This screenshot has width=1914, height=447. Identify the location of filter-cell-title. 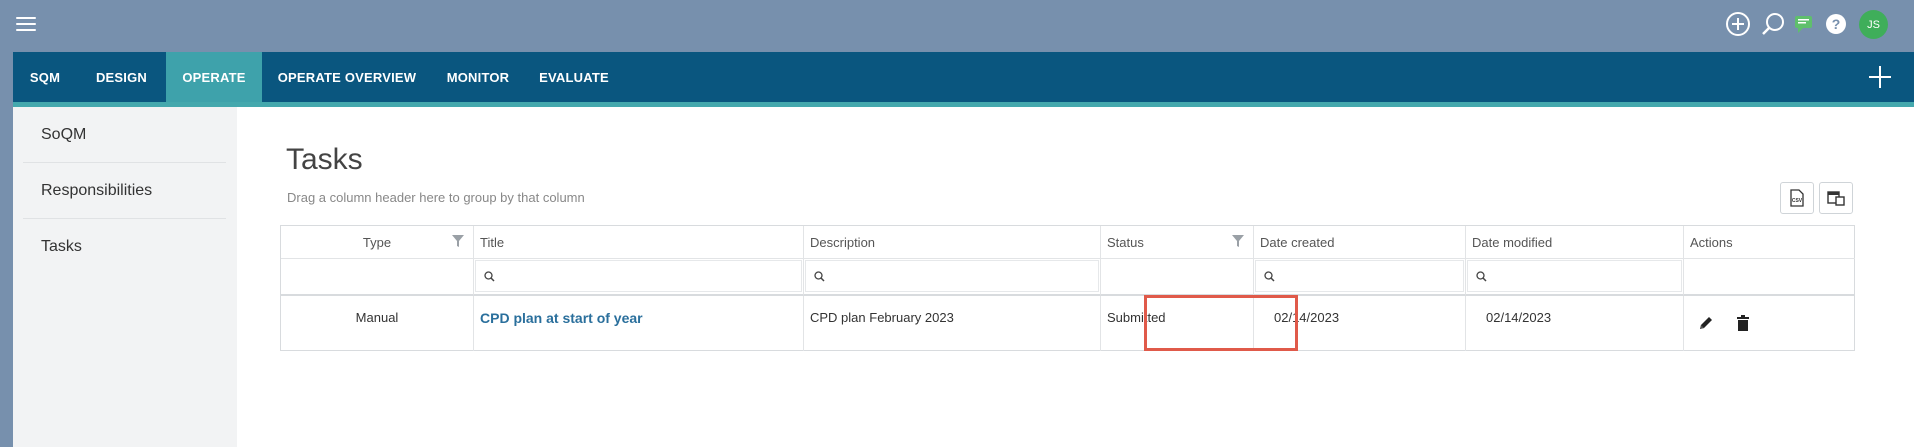
(639, 277).